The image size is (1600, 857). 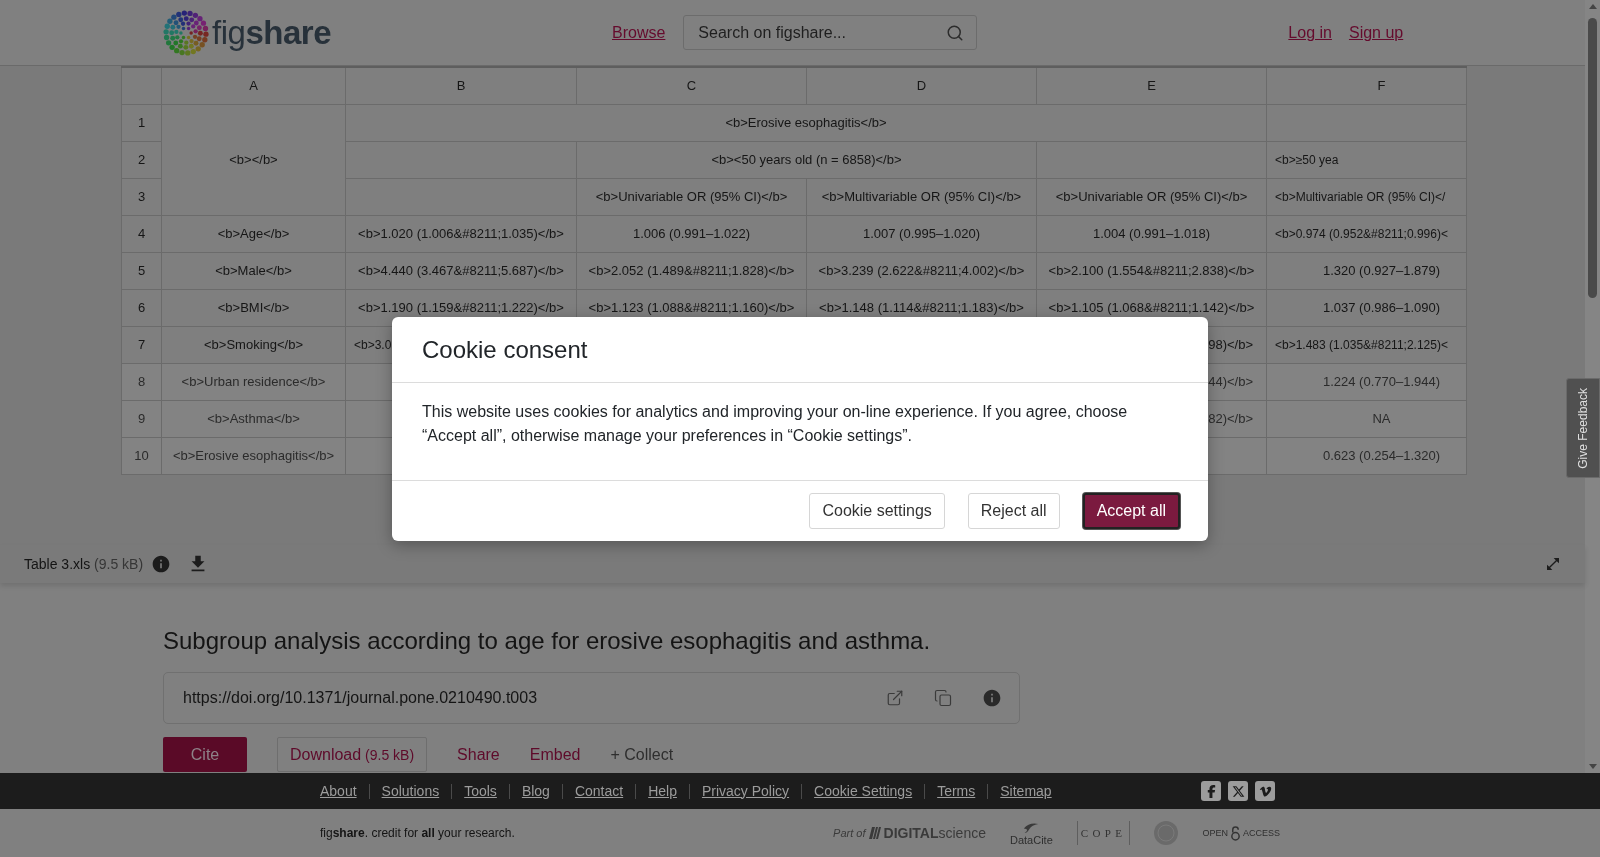 I want to click on footer-link: Cookie Settings, so click(x=863, y=791).